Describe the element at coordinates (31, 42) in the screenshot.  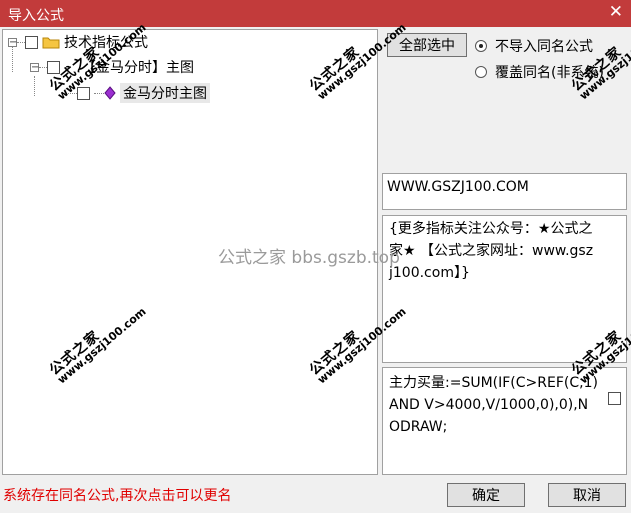
I see `root-checkbox` at that location.